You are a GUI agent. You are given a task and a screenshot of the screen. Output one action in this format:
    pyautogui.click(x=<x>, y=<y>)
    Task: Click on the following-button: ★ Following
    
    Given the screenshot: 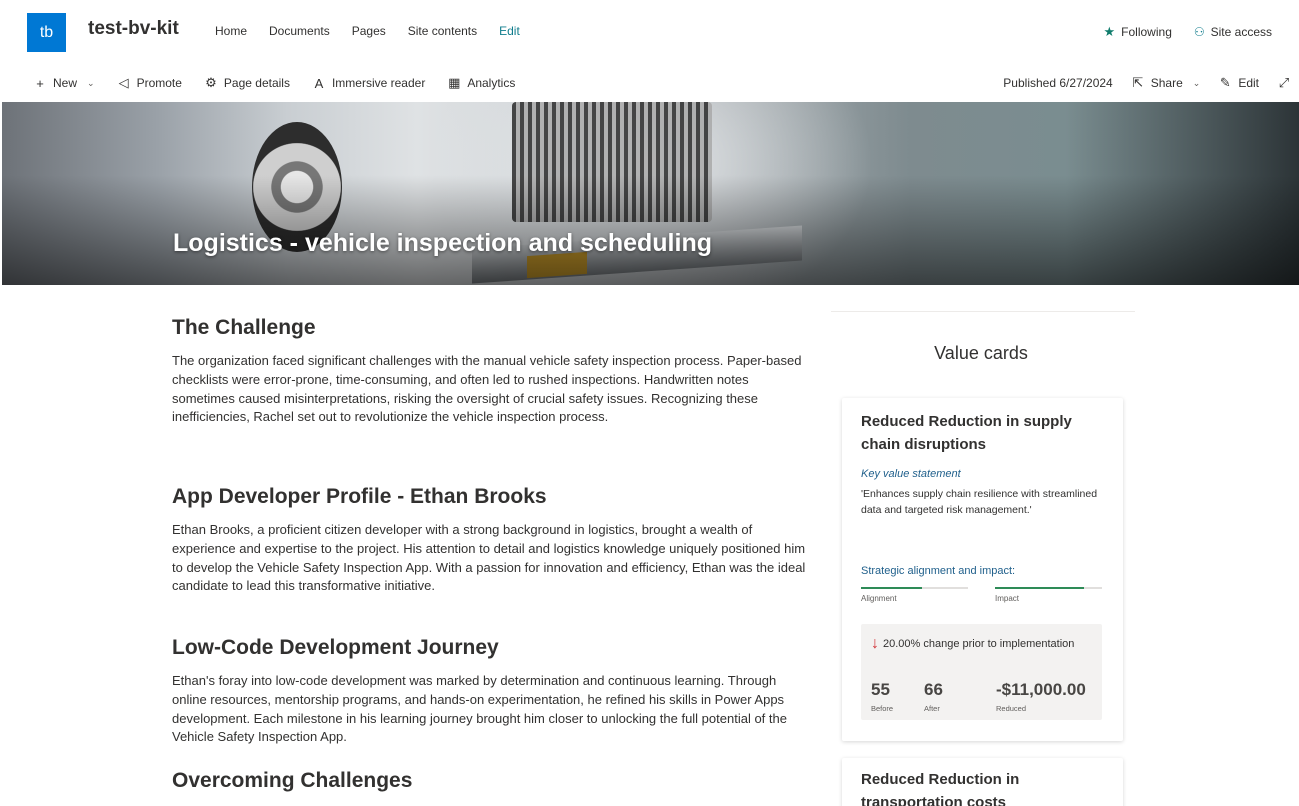 What is the action you would take?
    pyautogui.click(x=1138, y=32)
    